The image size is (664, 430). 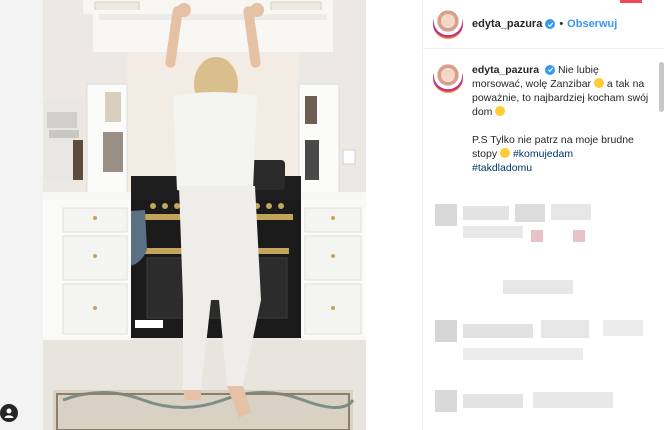 What do you see at coordinates (394, 215) in the screenshot?
I see `spacer` at bounding box center [394, 215].